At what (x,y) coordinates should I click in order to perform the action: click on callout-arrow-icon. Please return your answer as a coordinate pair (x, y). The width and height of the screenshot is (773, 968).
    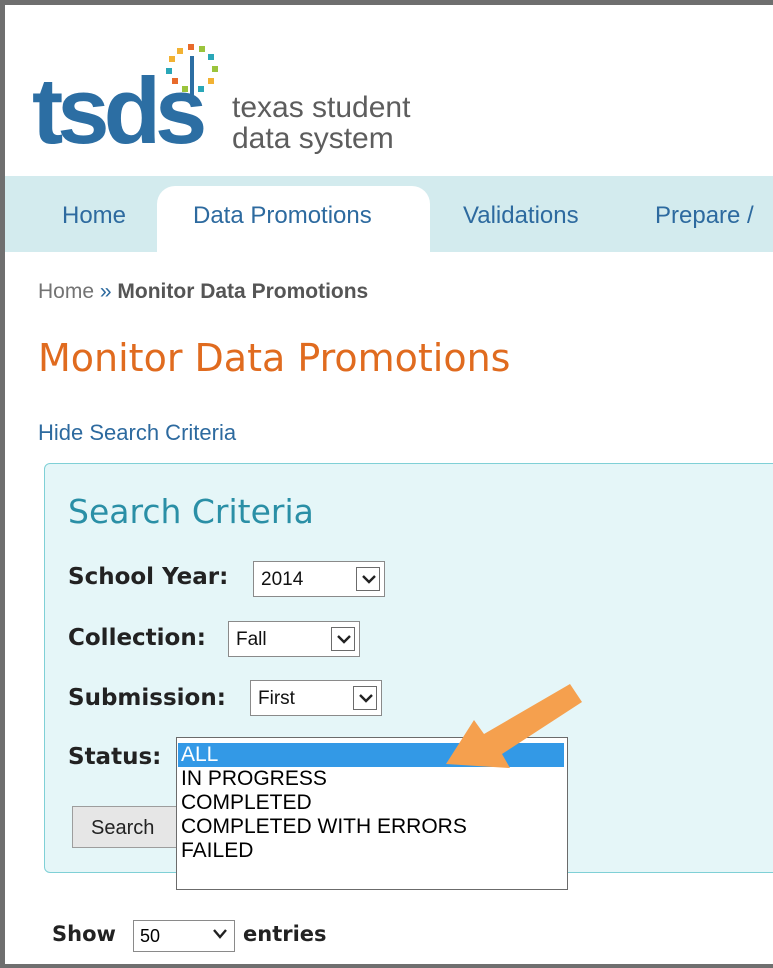
    Looking at the image, I should click on (514, 726).